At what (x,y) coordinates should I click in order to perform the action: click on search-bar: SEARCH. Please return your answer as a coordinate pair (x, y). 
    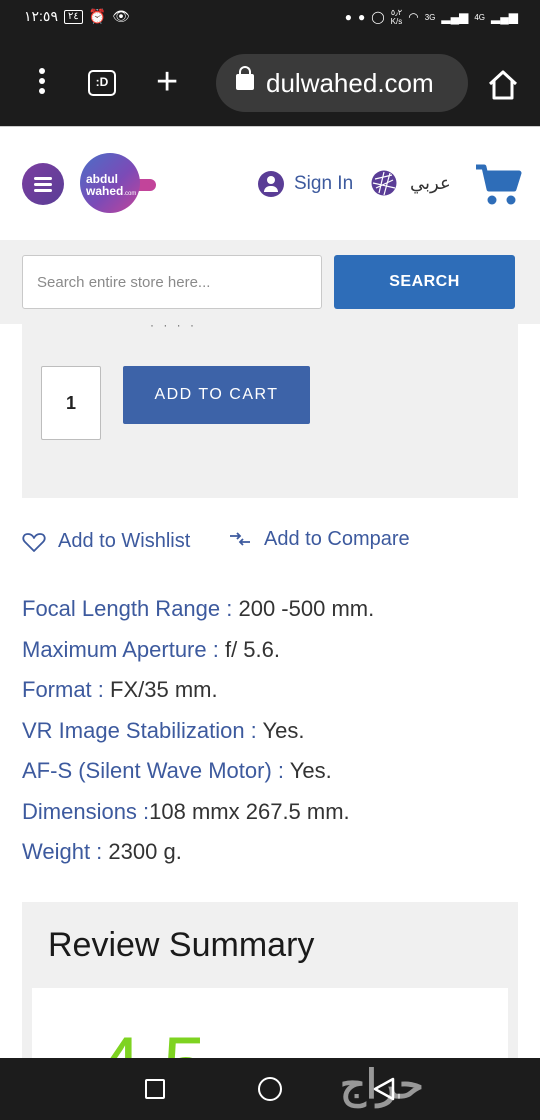
    Looking at the image, I should click on (270, 282).